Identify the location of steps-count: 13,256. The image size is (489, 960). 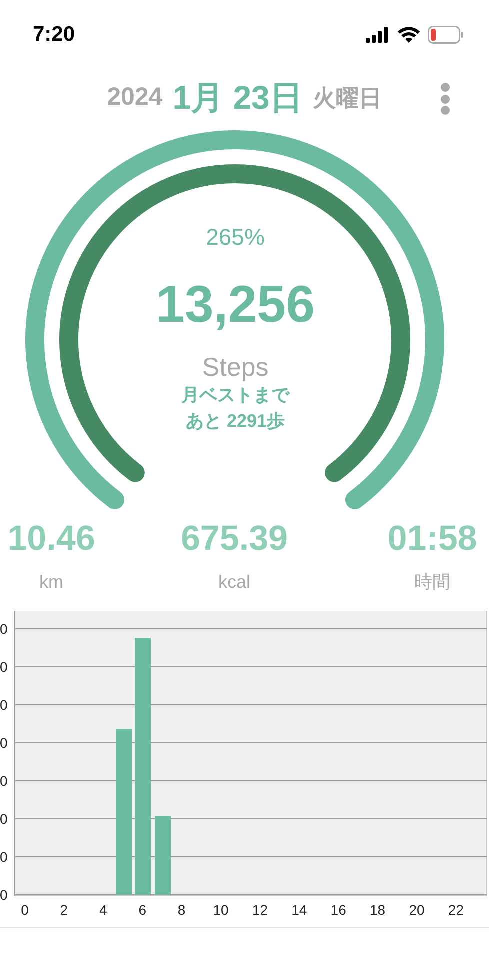
(236, 305).